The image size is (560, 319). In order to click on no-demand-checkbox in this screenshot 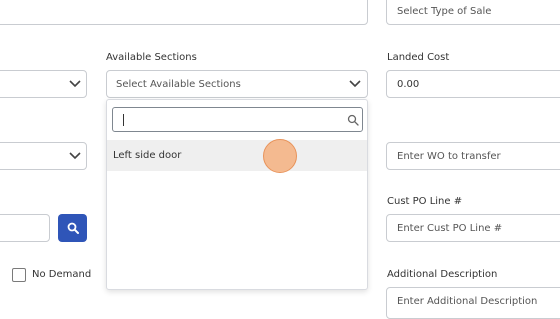, I will do `click(19, 275)`.